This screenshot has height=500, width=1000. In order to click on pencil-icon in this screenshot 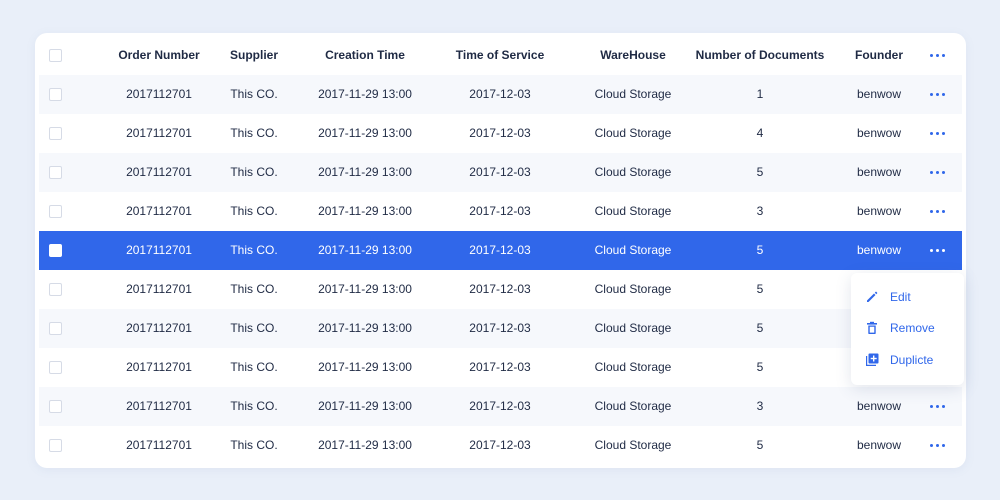, I will do `click(872, 296)`.